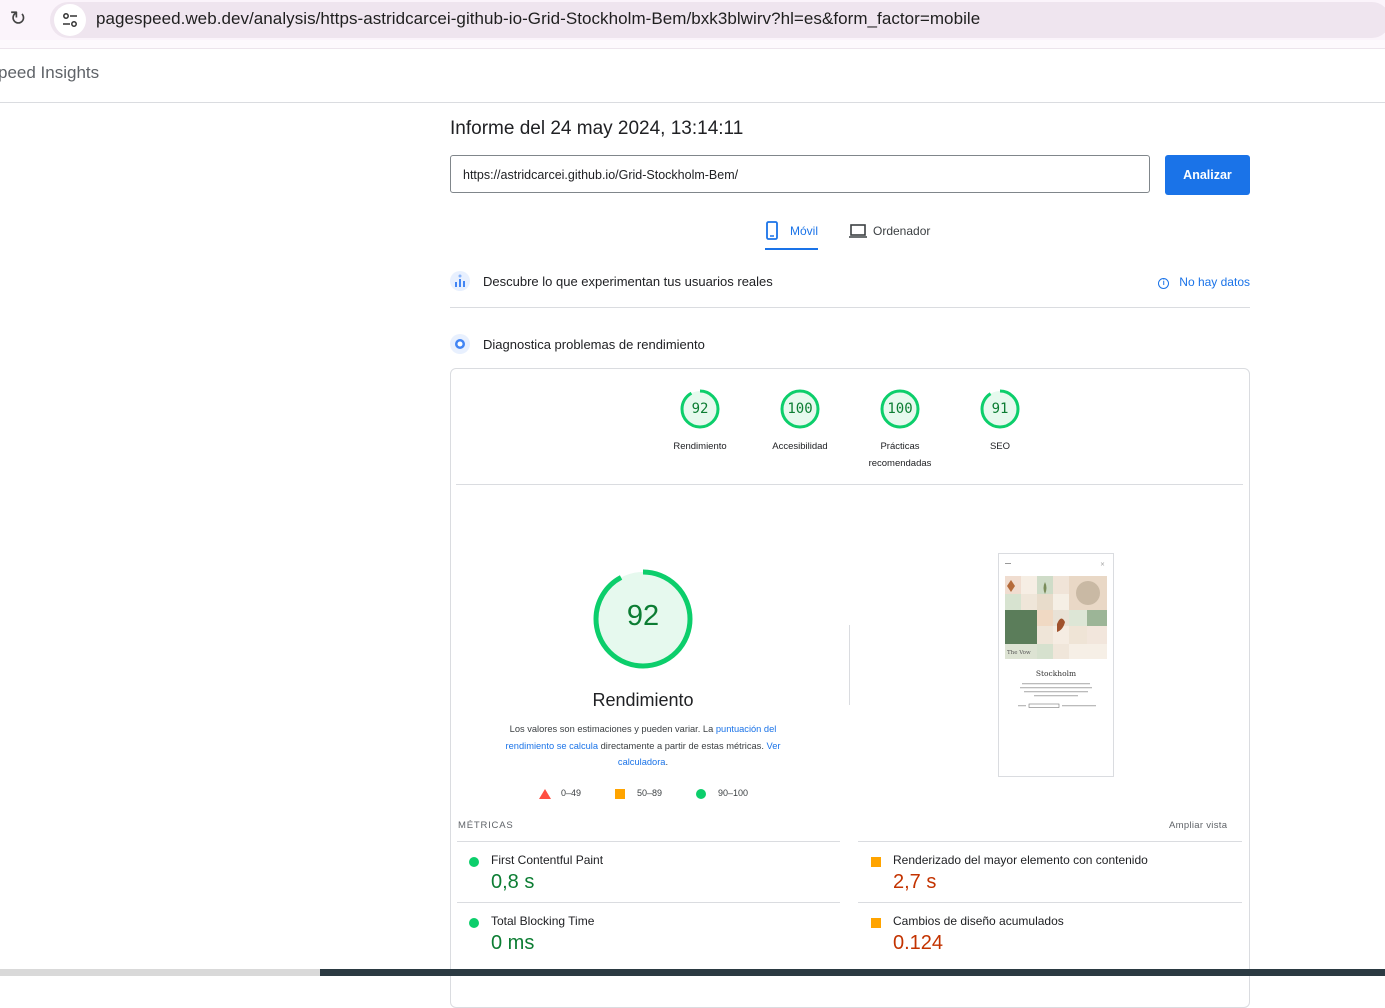 The width and height of the screenshot is (1385, 1008). What do you see at coordinates (547, 860) in the screenshot?
I see `metric-name: First Contentful Paint` at bounding box center [547, 860].